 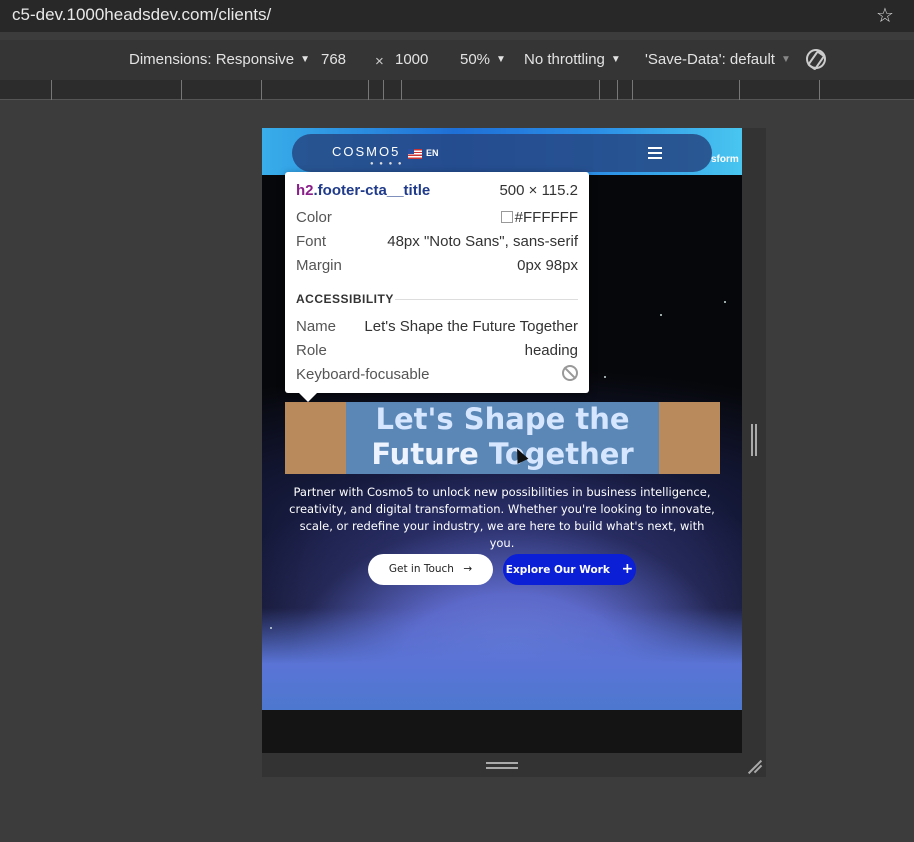 What do you see at coordinates (754, 440) in the screenshot?
I see `resize-handle-right` at bounding box center [754, 440].